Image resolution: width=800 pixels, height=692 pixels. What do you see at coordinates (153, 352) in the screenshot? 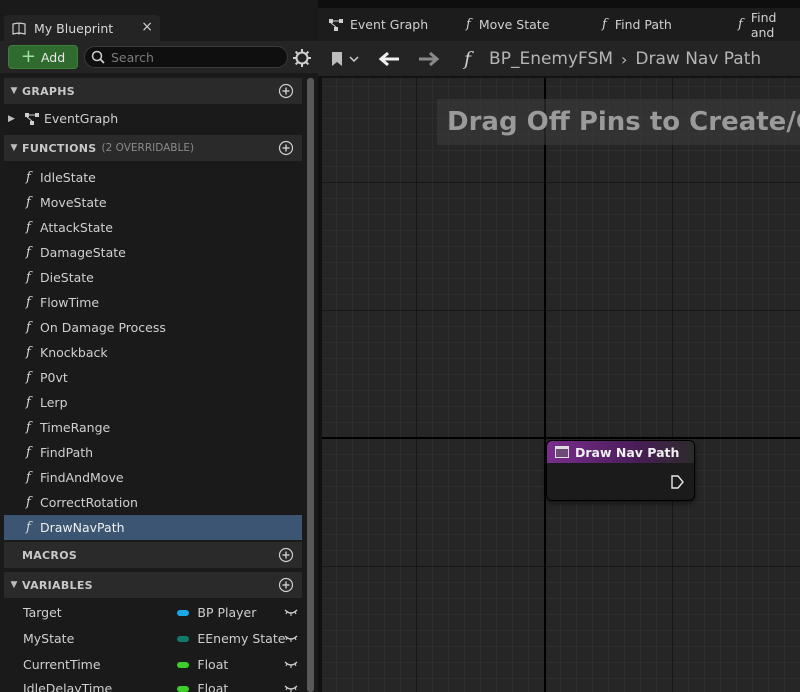
I see `function-item: f Knockback` at bounding box center [153, 352].